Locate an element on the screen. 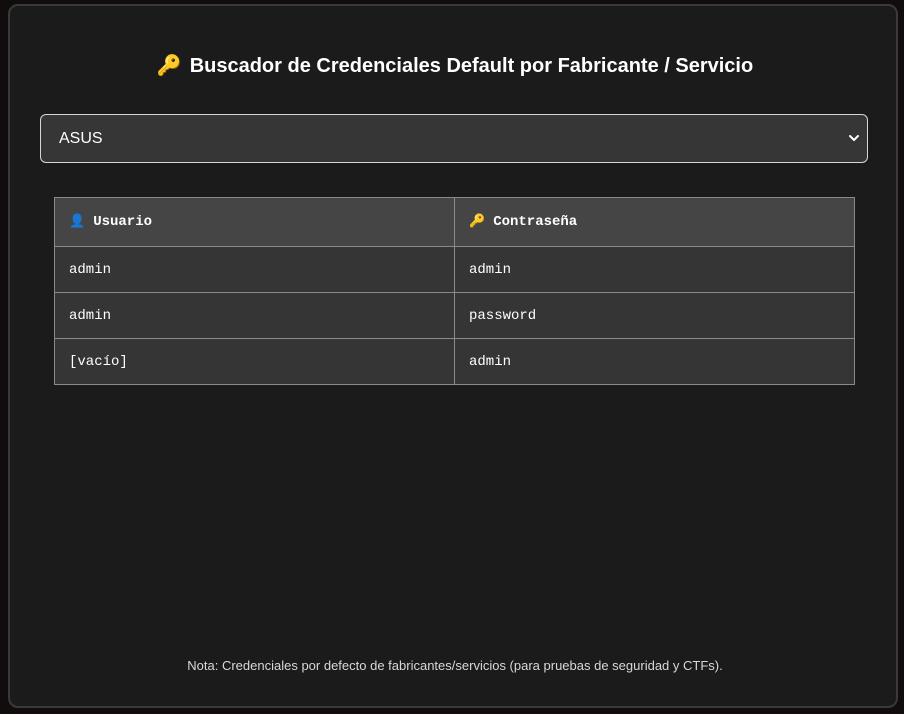 The image size is (904, 714). cell-password: password is located at coordinates (654, 315).